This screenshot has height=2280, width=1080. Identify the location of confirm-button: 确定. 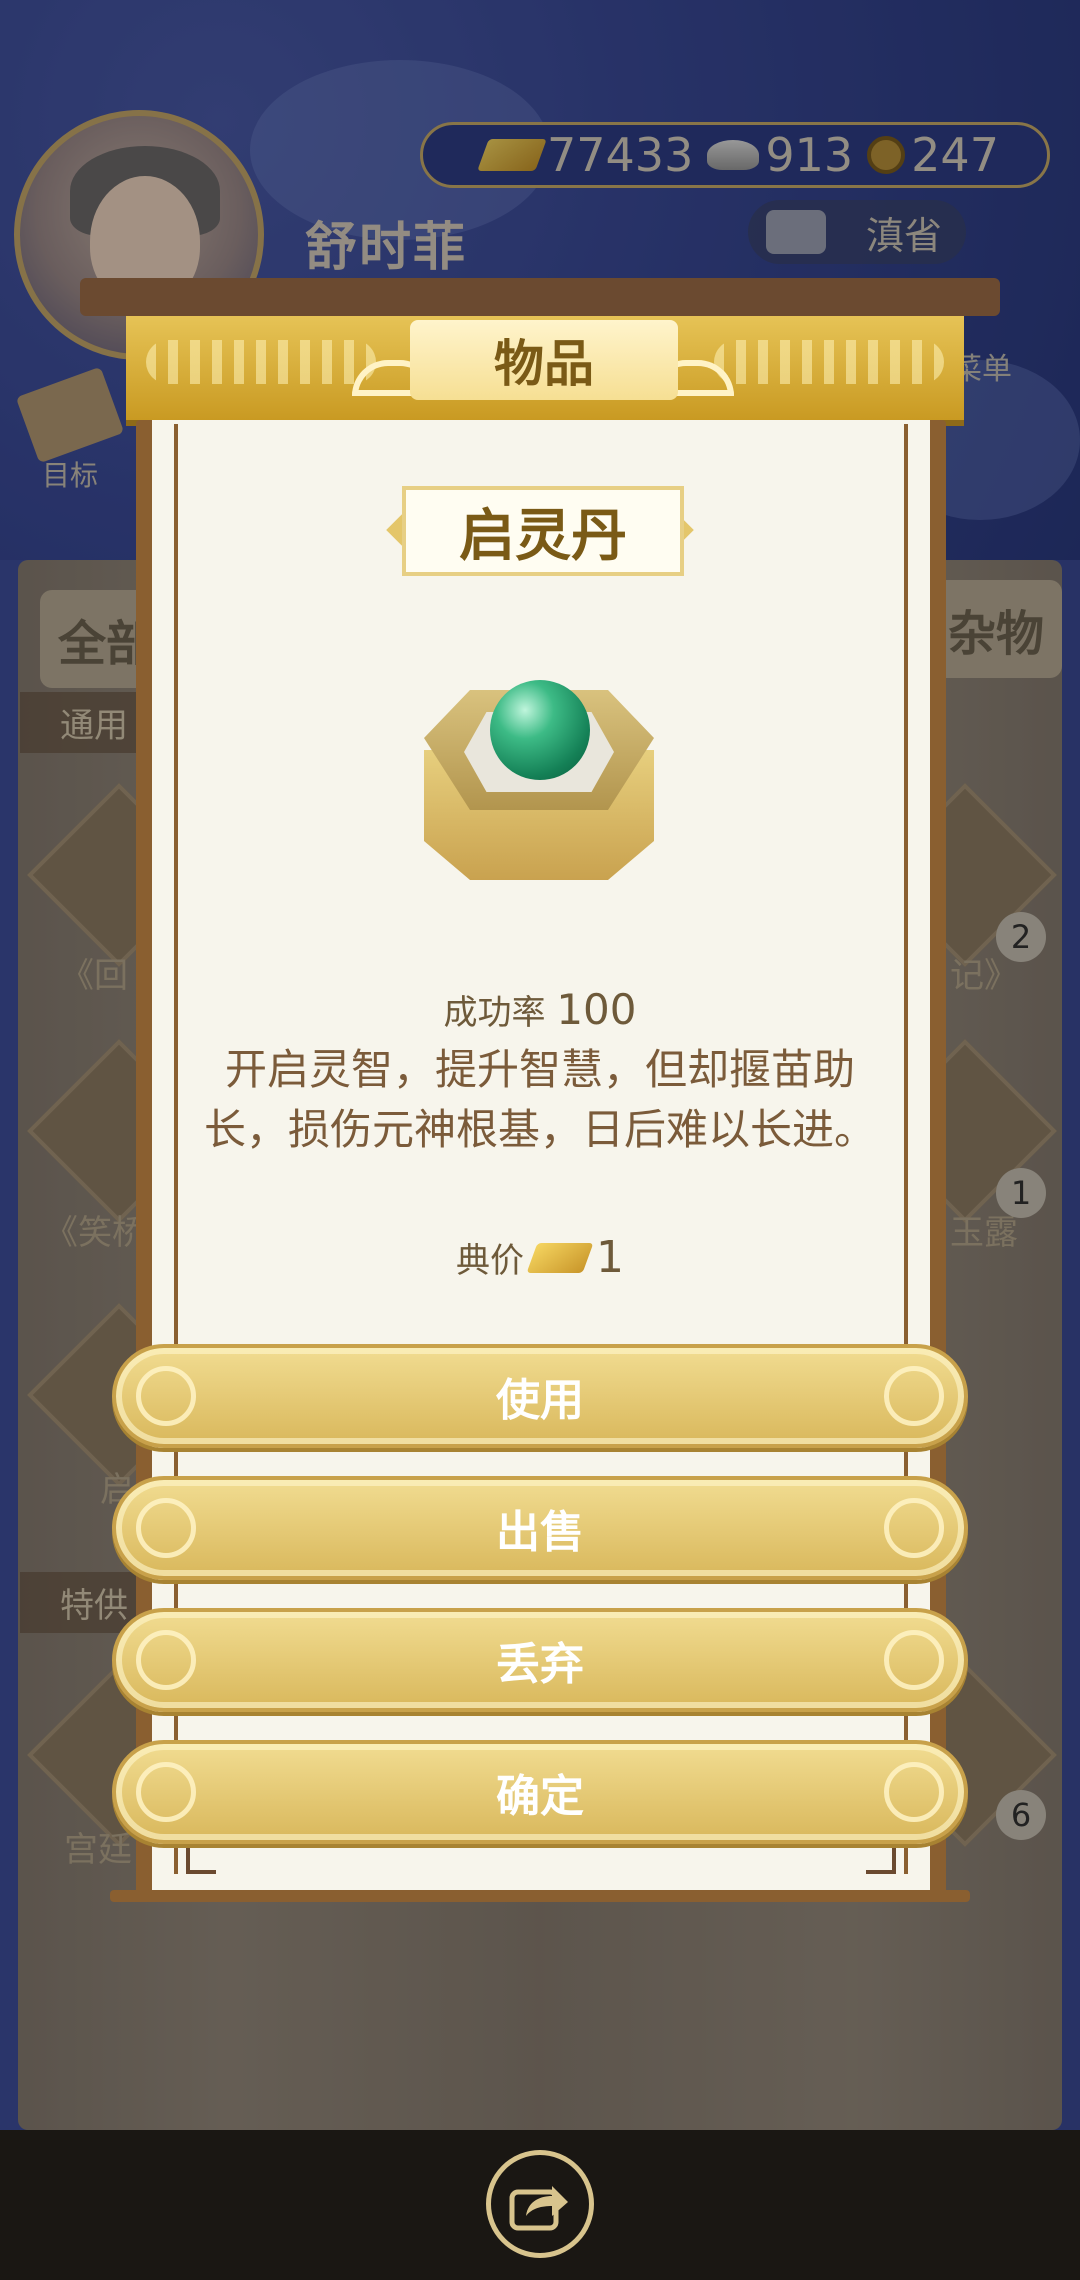
(540, 1792).